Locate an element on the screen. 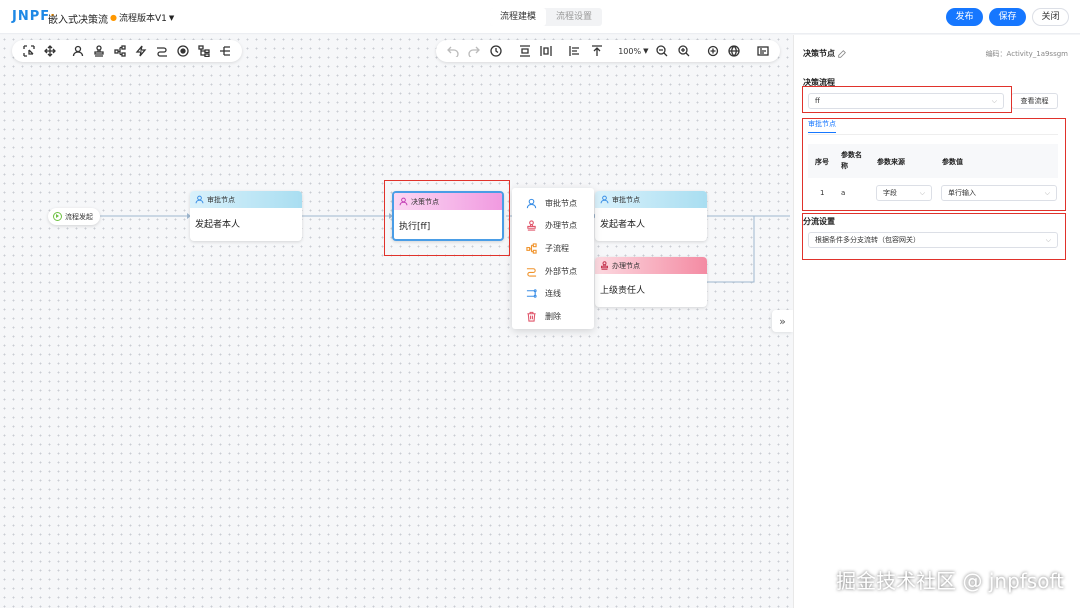  external-icon is located at coordinates (531, 272).